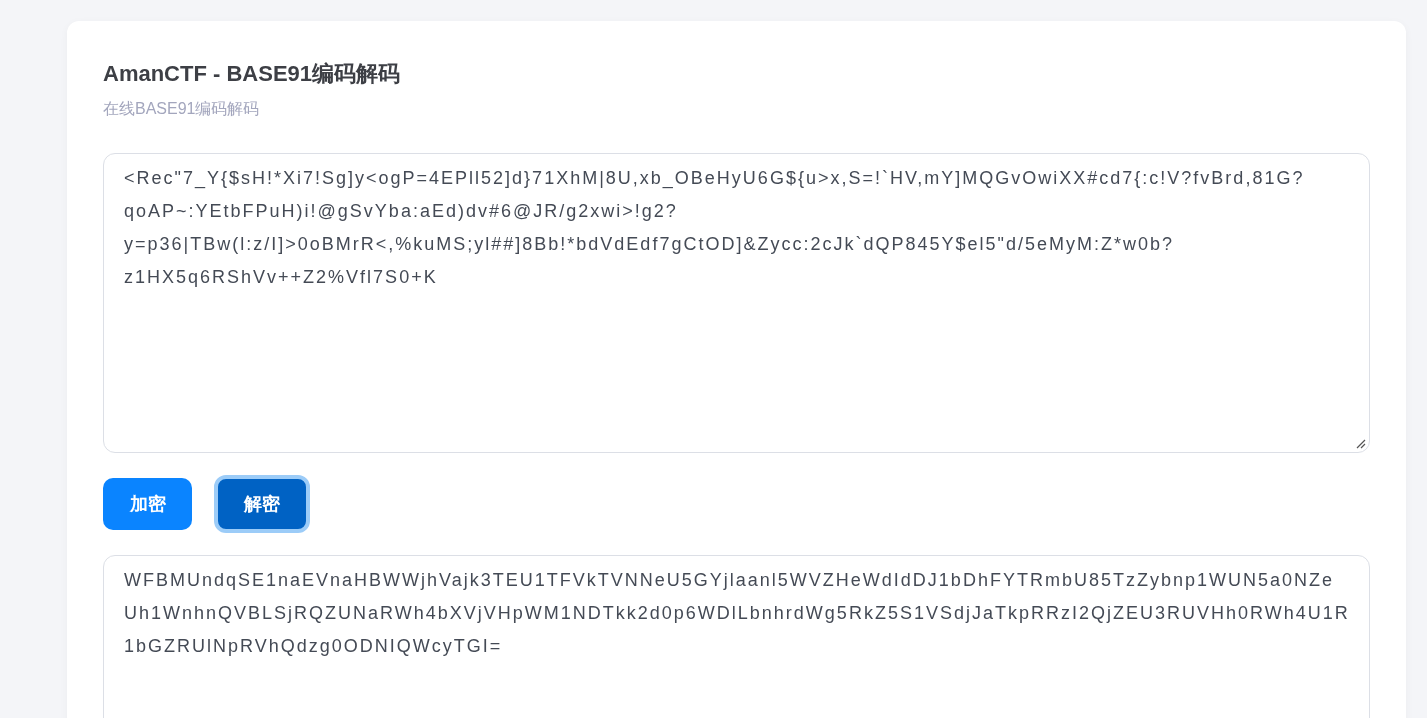 The height and width of the screenshot is (718, 1427). I want to click on action-button: 加密, so click(147, 504).